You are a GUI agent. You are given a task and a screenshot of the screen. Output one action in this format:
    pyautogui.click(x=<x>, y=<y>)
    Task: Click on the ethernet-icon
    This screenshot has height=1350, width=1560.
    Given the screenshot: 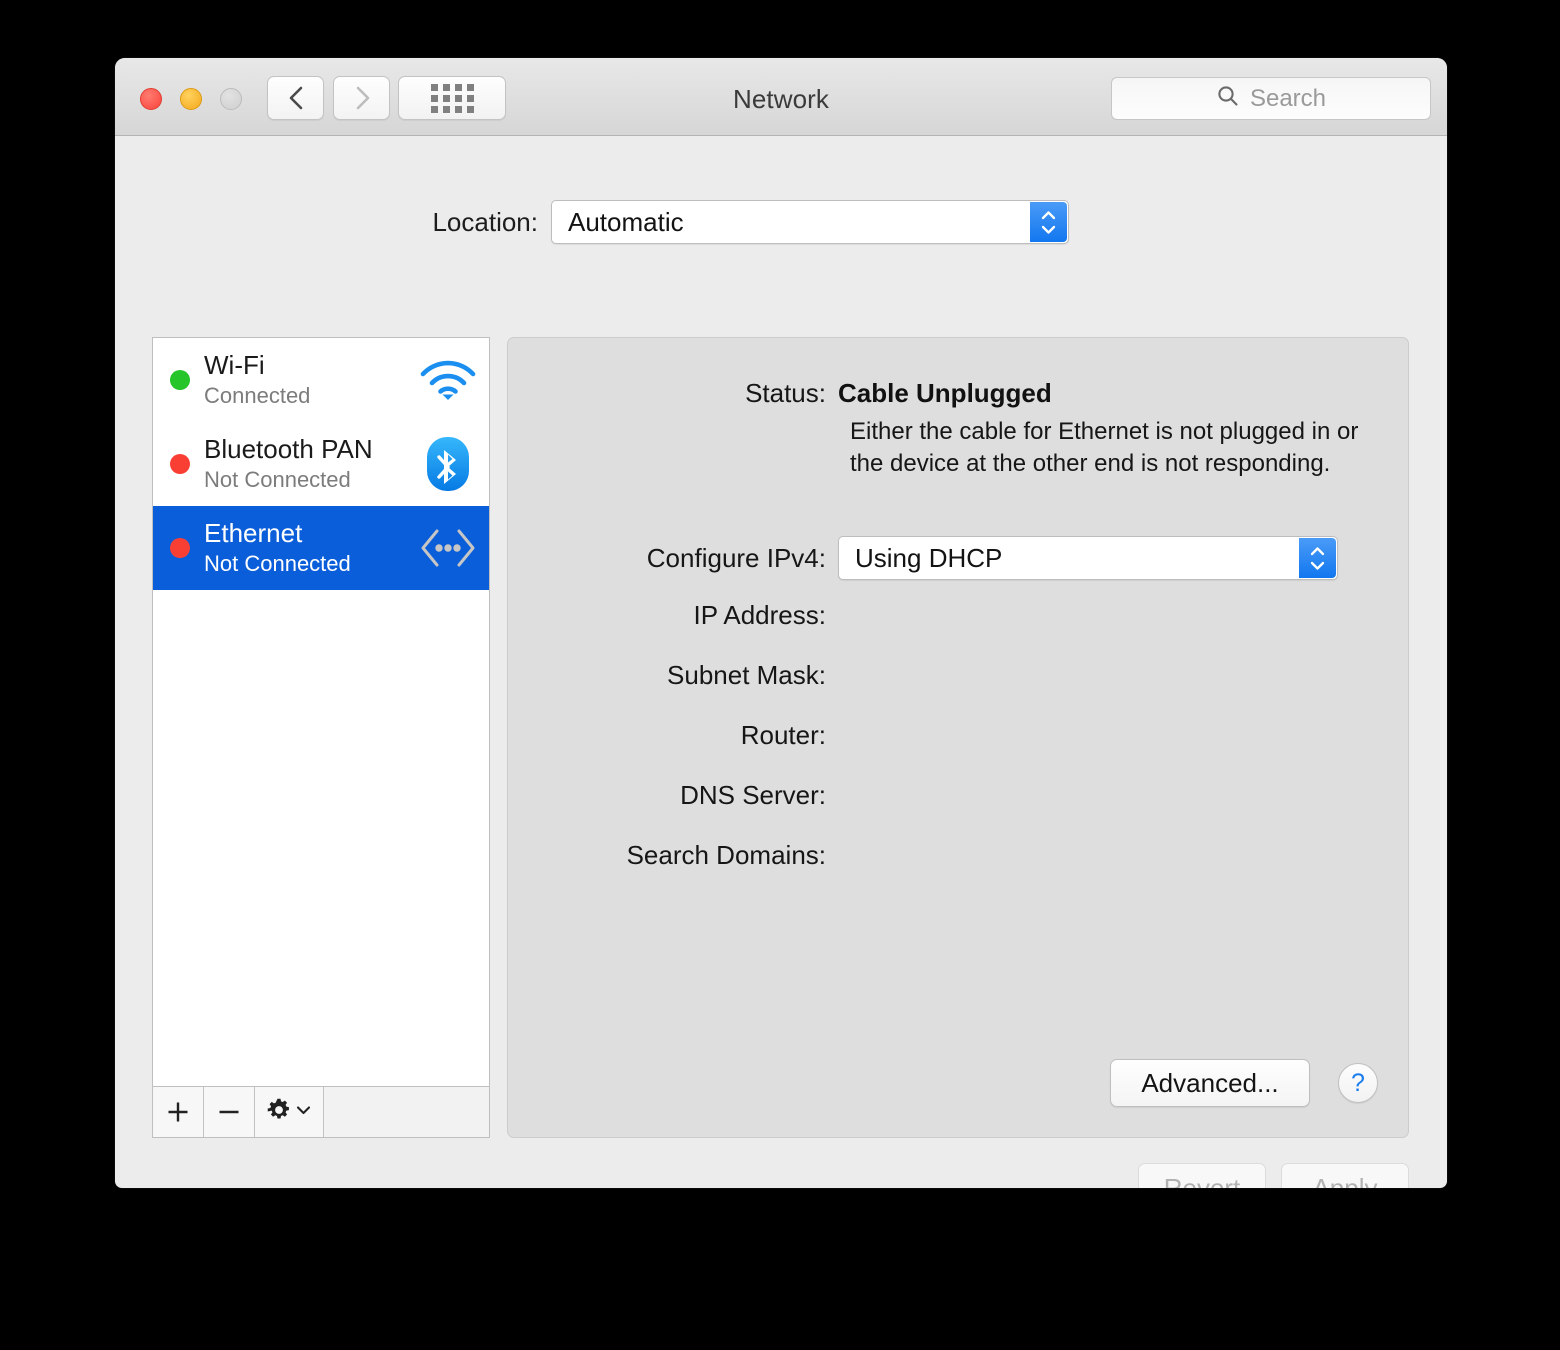 What is the action you would take?
    pyautogui.click(x=448, y=548)
    